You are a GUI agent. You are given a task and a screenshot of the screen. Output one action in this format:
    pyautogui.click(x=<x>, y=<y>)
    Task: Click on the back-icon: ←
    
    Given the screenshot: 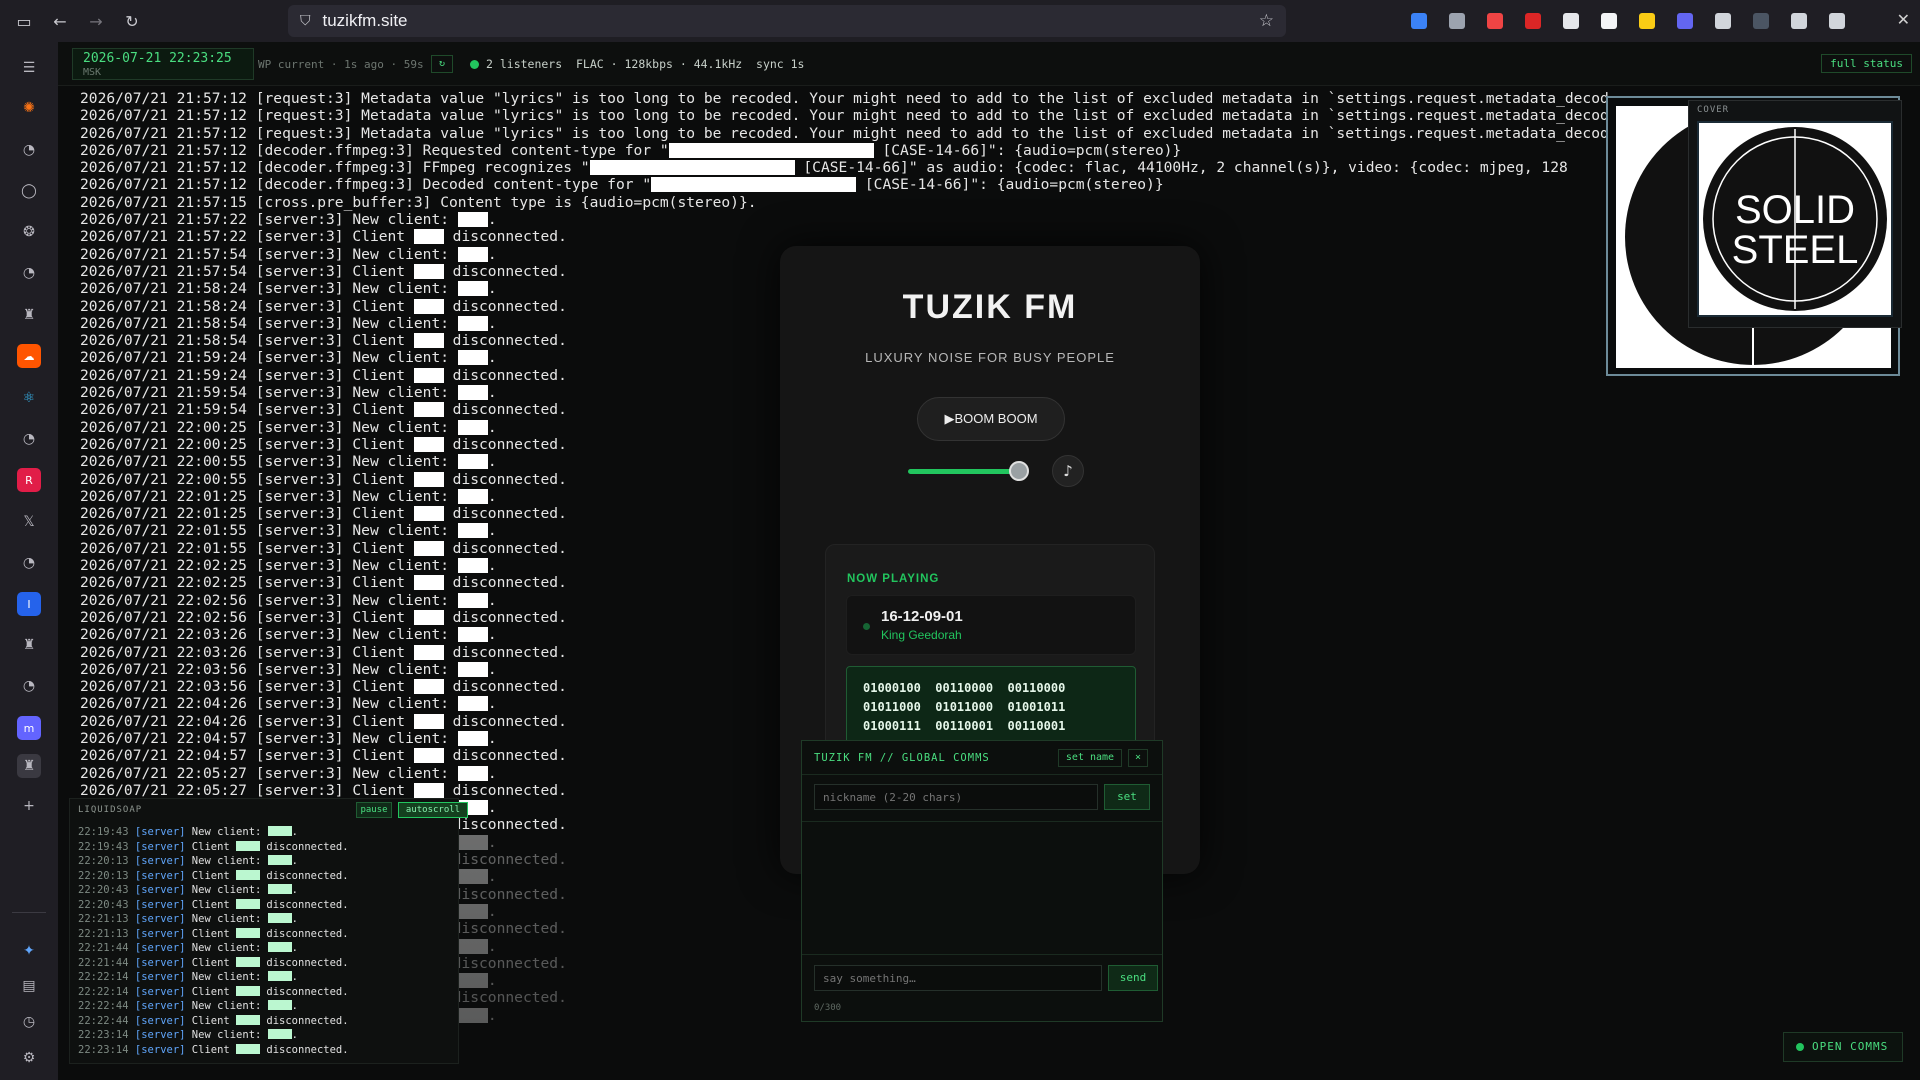 What is the action you would take?
    pyautogui.click(x=60, y=21)
    